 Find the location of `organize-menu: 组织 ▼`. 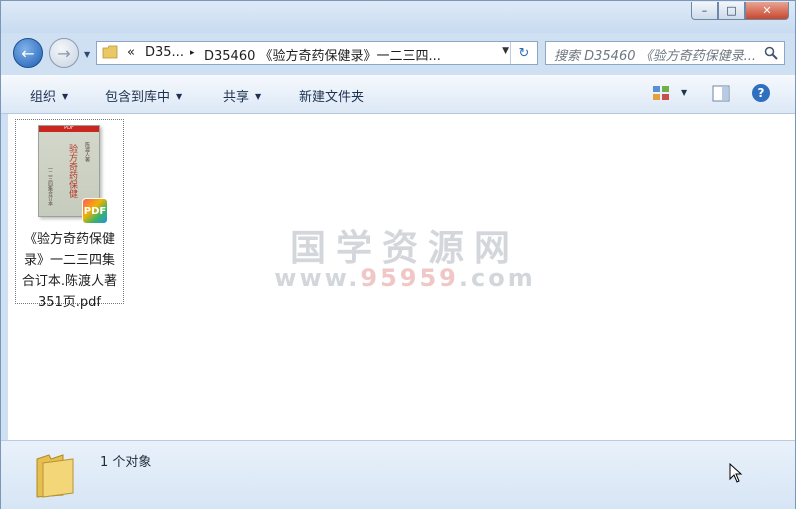

organize-menu: 组织 ▼ is located at coordinates (49, 95).